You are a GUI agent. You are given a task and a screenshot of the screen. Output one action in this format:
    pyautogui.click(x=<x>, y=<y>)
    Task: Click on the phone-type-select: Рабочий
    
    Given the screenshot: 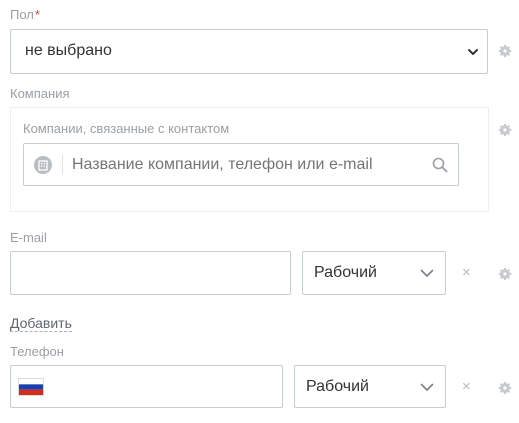 What is the action you would take?
    pyautogui.click(x=370, y=386)
    